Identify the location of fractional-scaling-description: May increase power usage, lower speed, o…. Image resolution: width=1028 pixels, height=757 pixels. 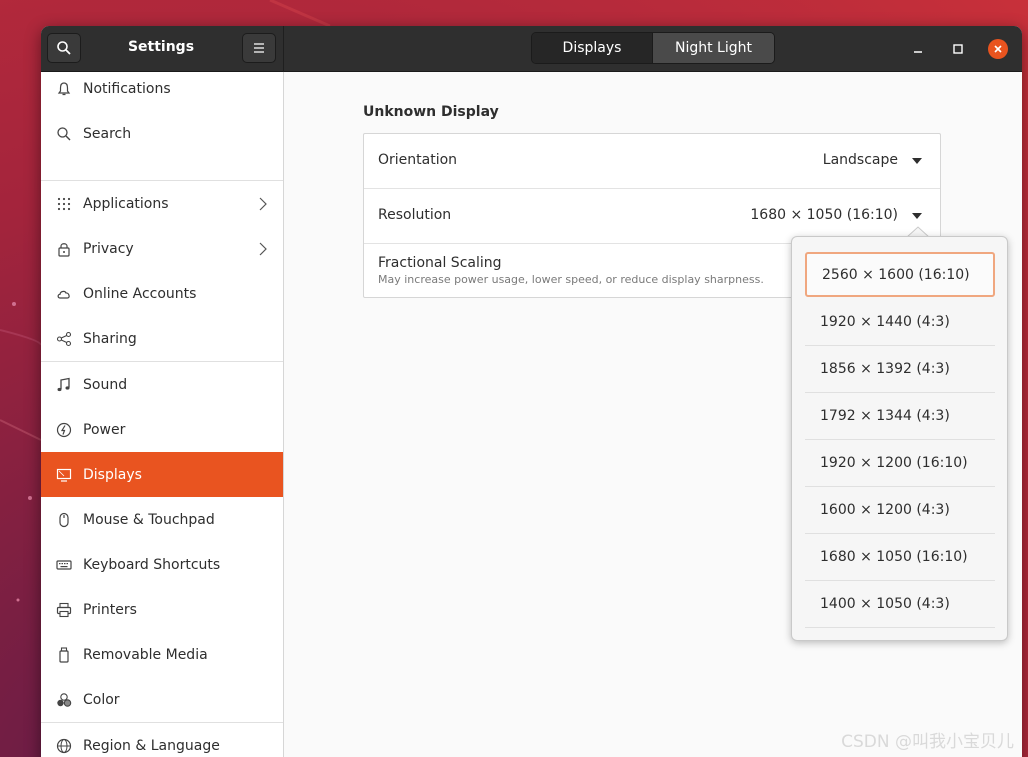
(571, 279).